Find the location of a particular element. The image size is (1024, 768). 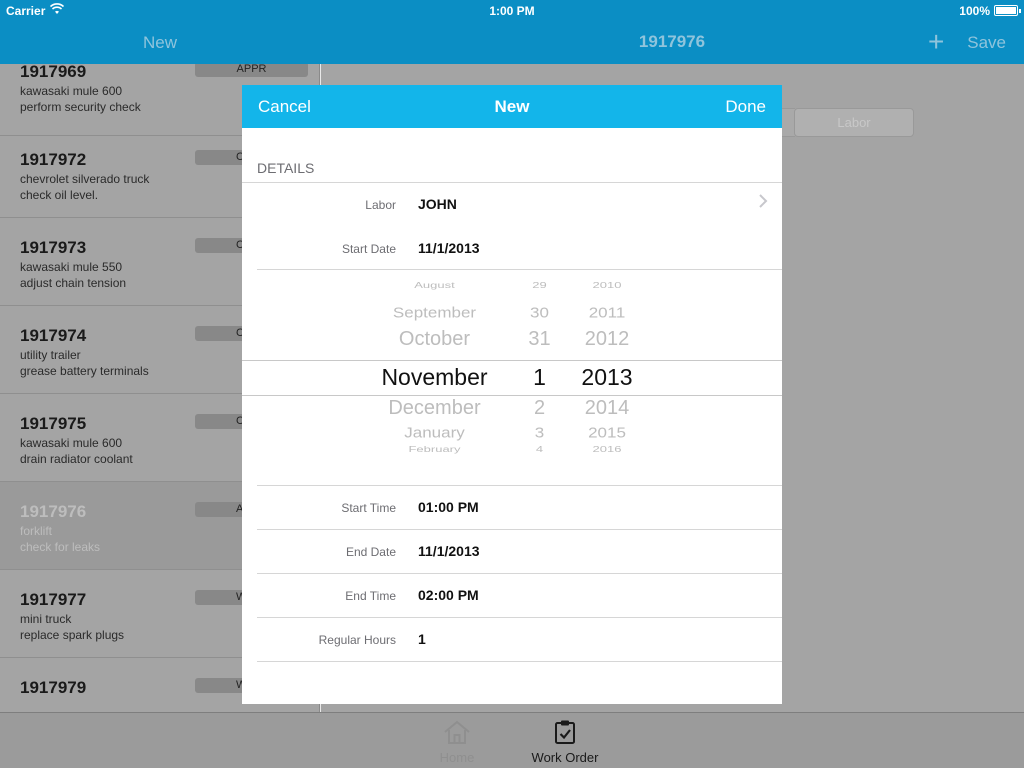

start-date-value: 11/1/2013 is located at coordinates (449, 248).